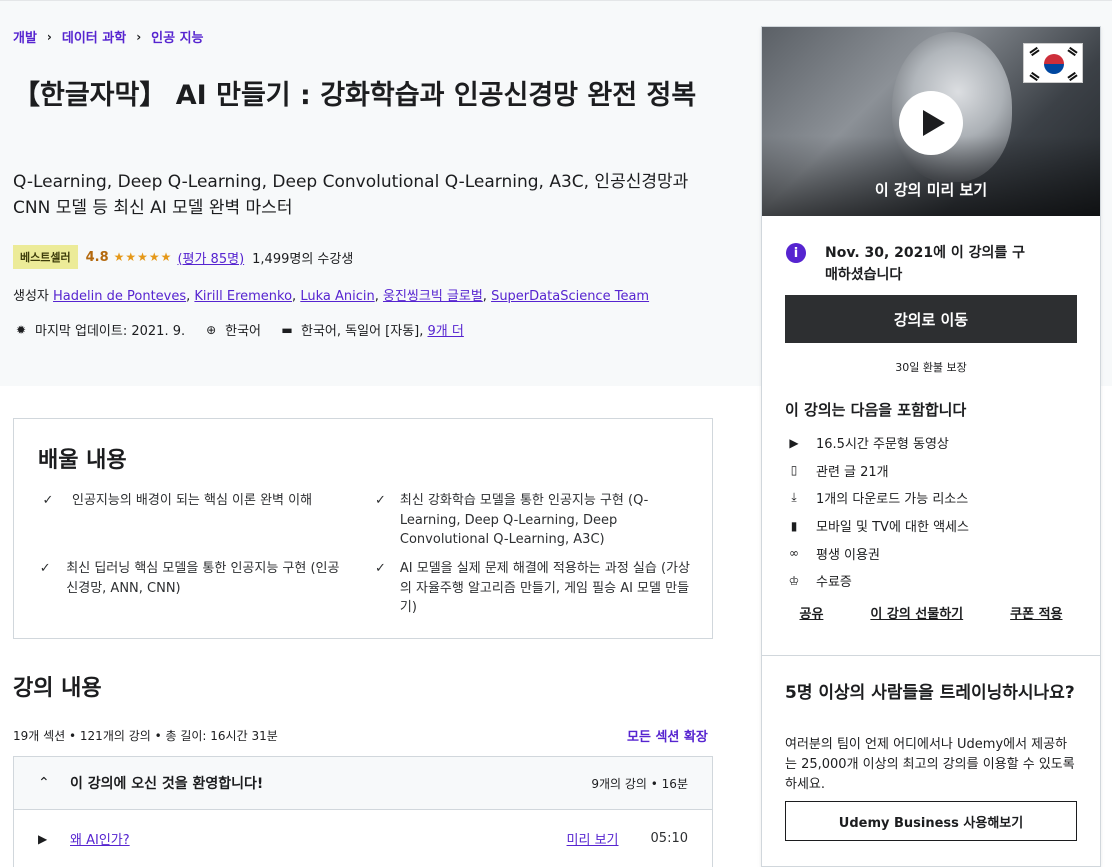 Image resolution: width=1112 pixels, height=867 pixels. What do you see at coordinates (210, 257) in the screenshot?
I see `rating-count-link: (평가 85명)` at bounding box center [210, 257].